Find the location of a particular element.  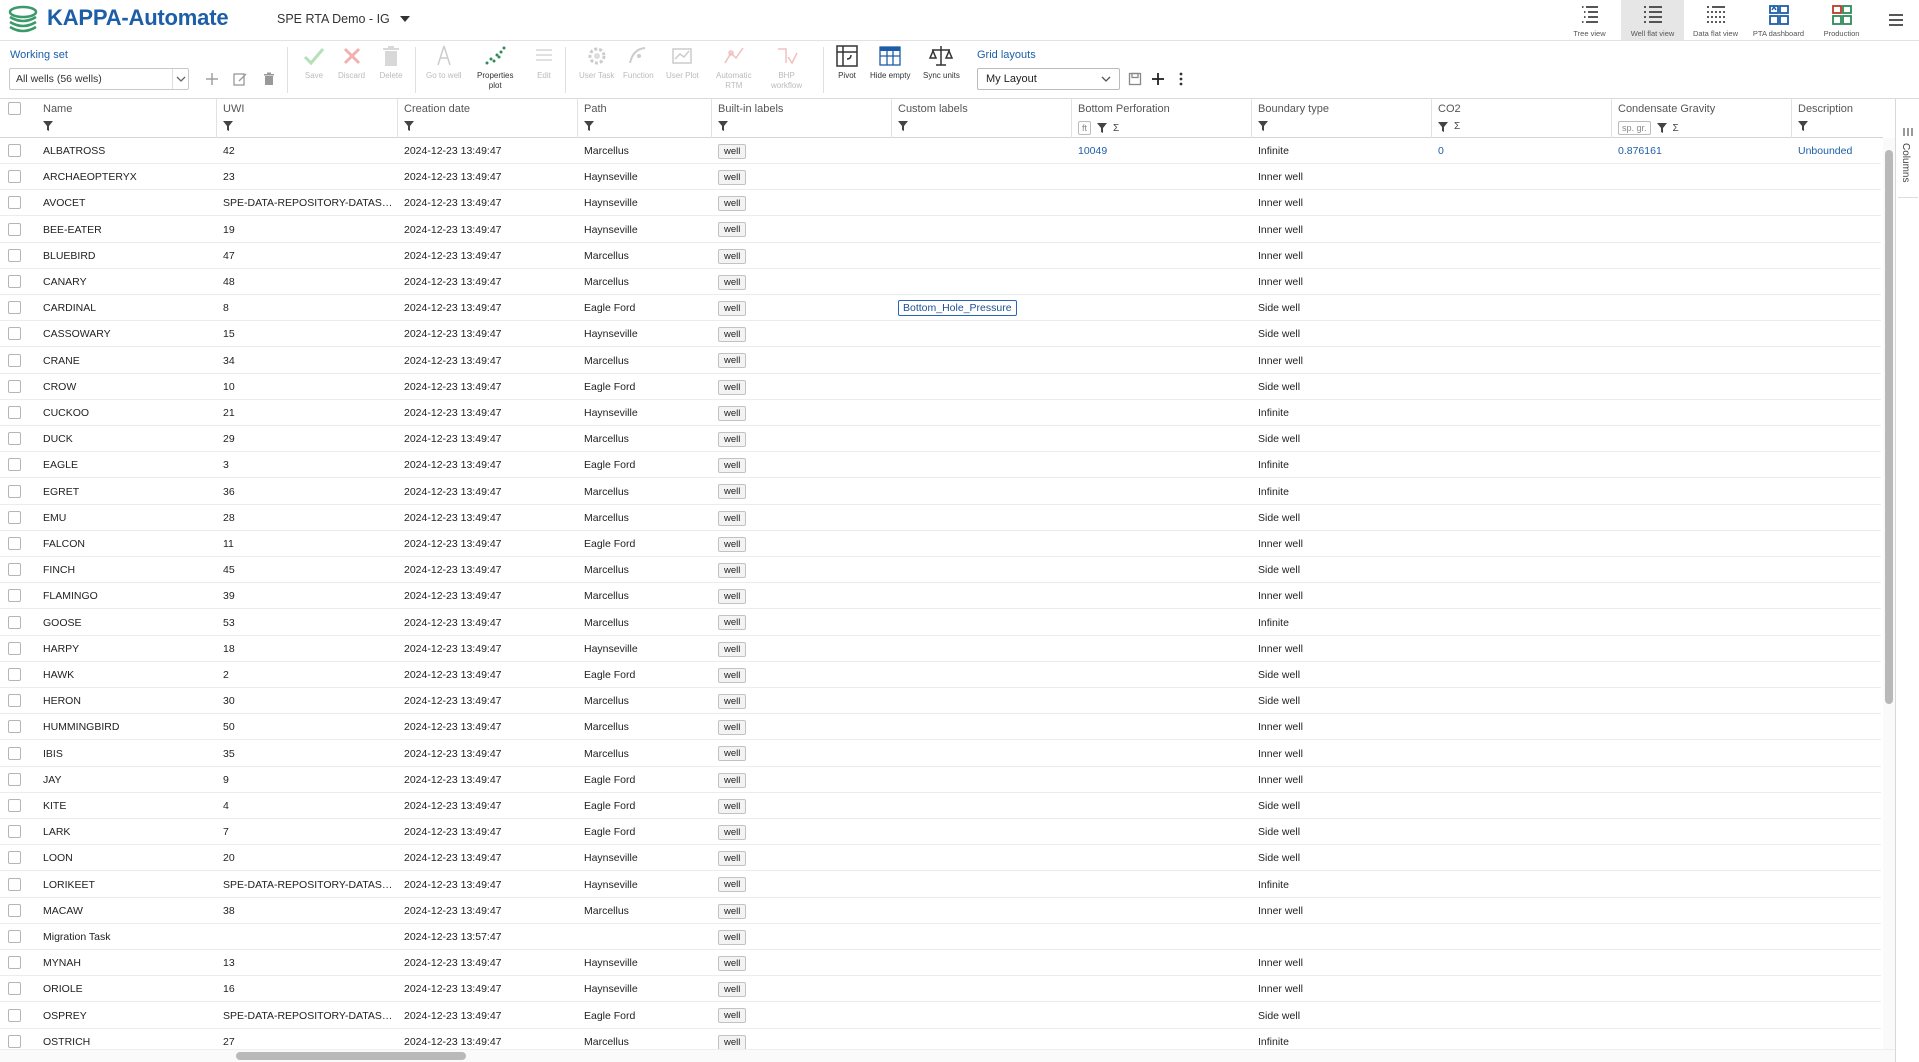

cell-uwi: 34 is located at coordinates (307, 361).